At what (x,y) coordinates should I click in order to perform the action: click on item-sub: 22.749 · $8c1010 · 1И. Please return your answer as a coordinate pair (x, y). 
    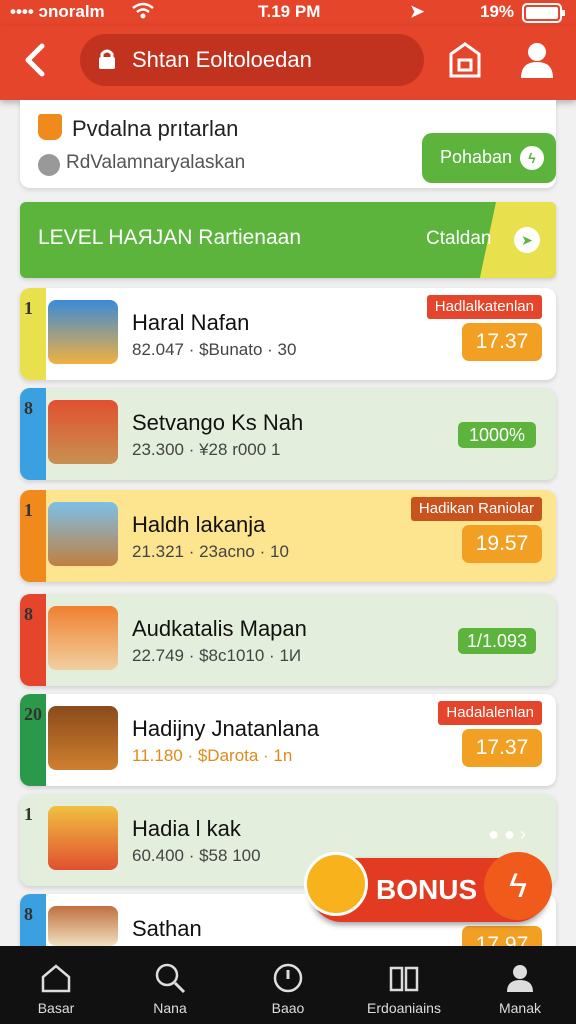
    Looking at the image, I should click on (217, 655).